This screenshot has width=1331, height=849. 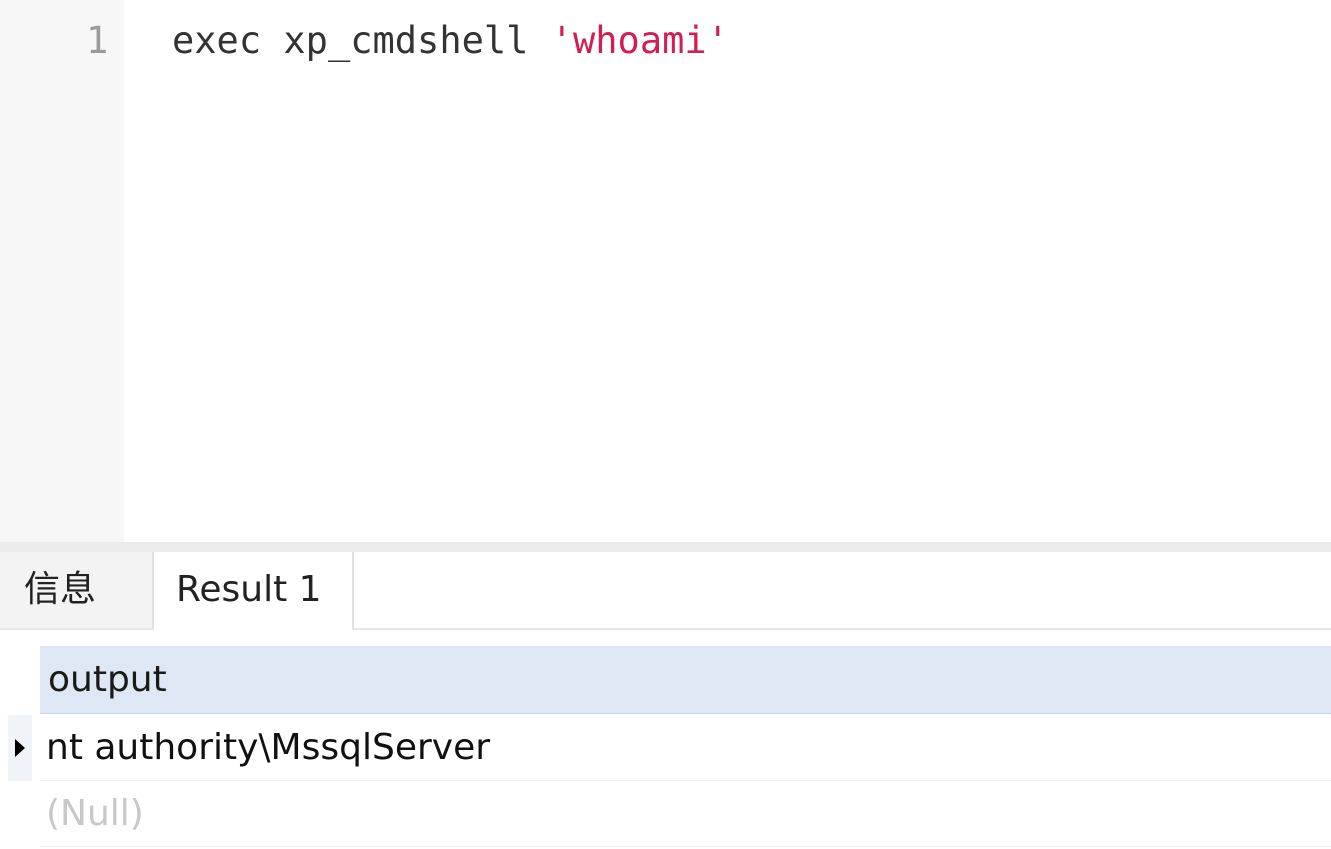 What do you see at coordinates (217, 40) in the screenshot?
I see `code-keyword: exec` at bounding box center [217, 40].